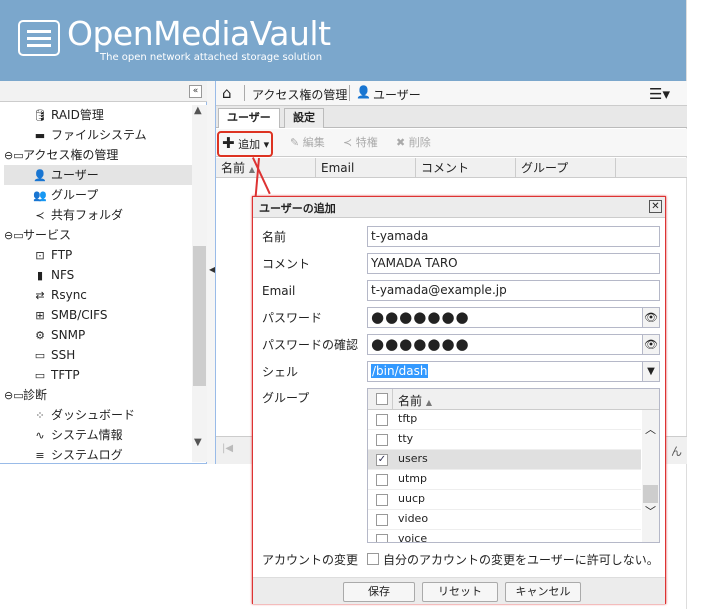 Image resolution: width=701 pixels, height=609 pixels. What do you see at coordinates (245, 143) in the screenshot?
I see `add-button: ✚ 追加 ▾` at bounding box center [245, 143].